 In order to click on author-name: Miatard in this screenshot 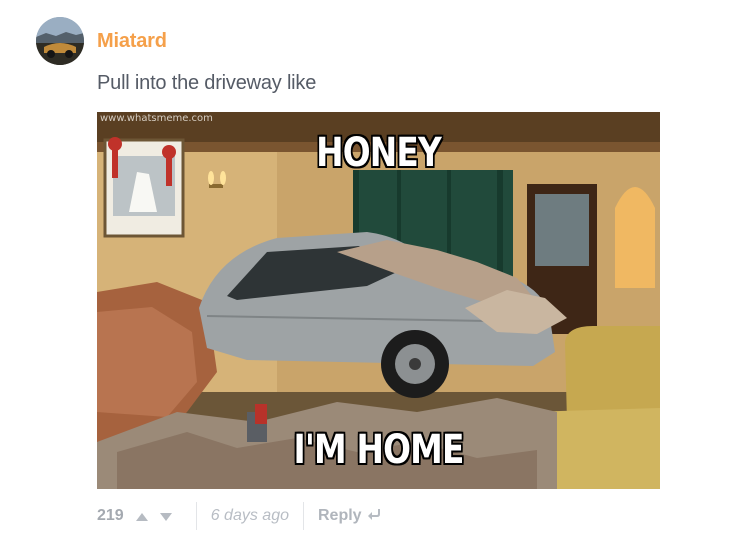, I will do `click(132, 41)`.